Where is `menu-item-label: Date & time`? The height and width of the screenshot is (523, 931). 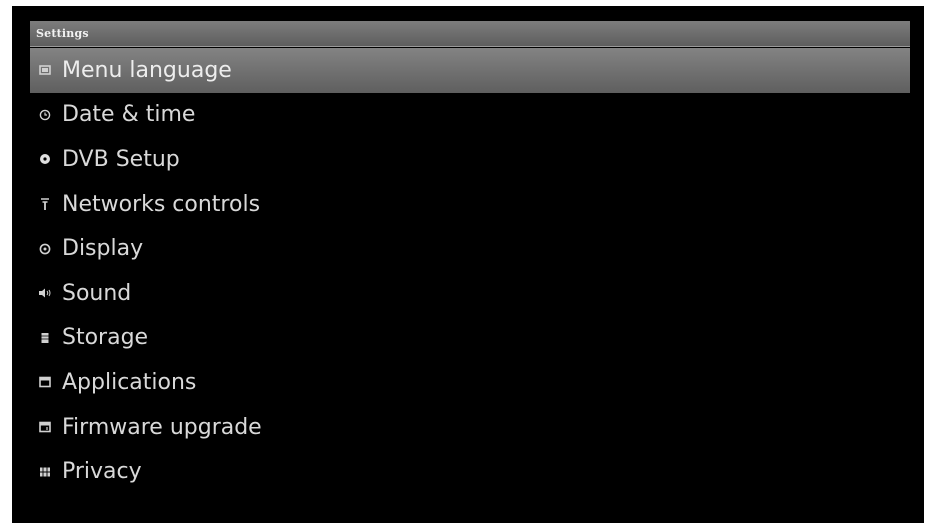 menu-item-label: Date & time is located at coordinates (129, 115).